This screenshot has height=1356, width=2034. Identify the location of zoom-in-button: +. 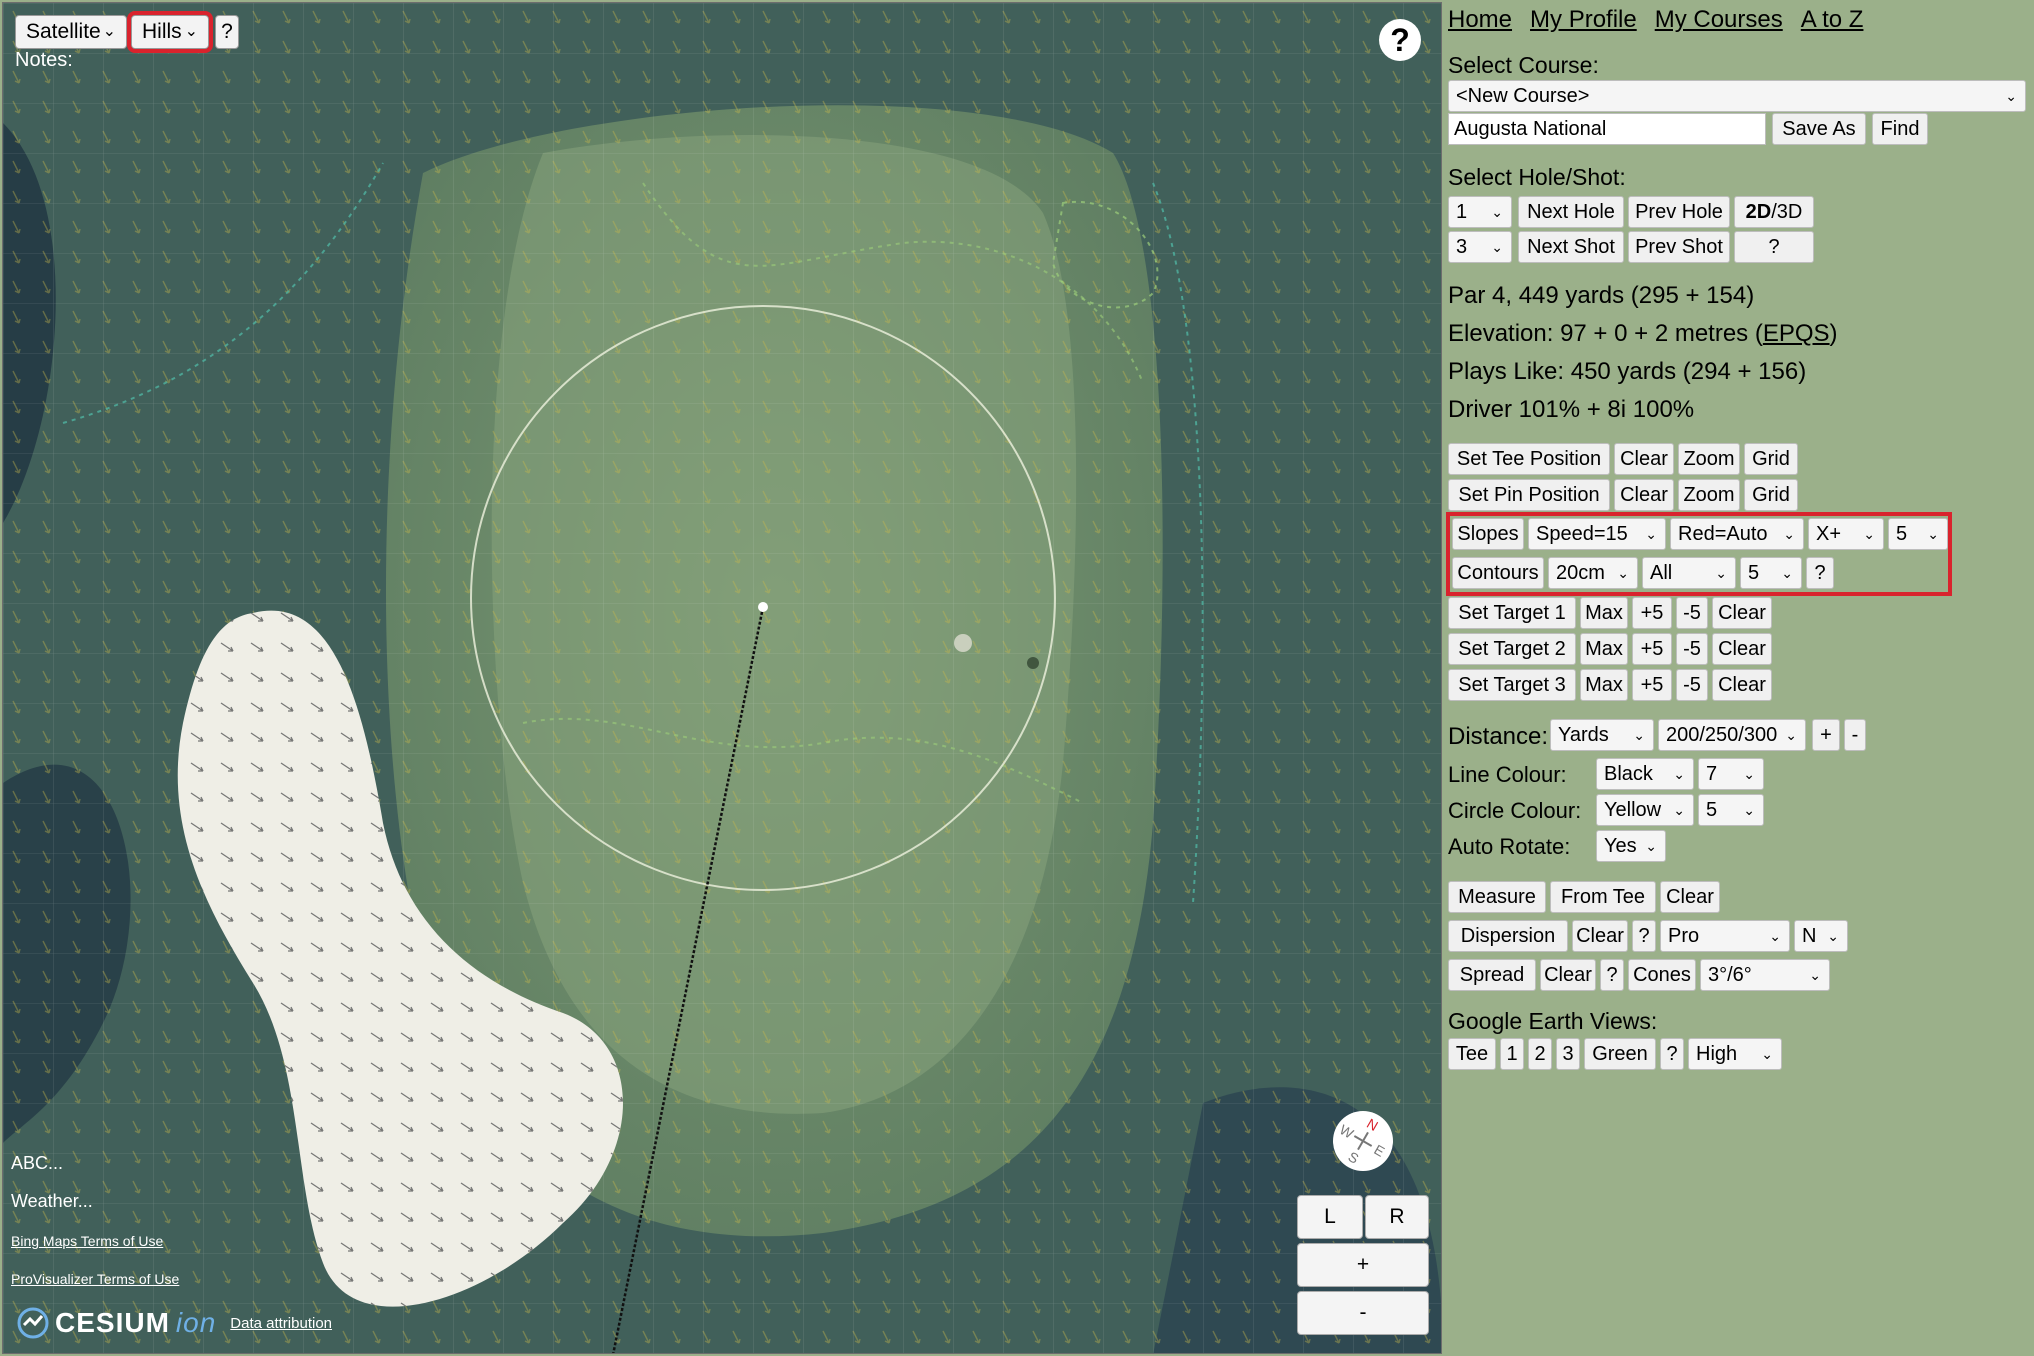
(1363, 1265).